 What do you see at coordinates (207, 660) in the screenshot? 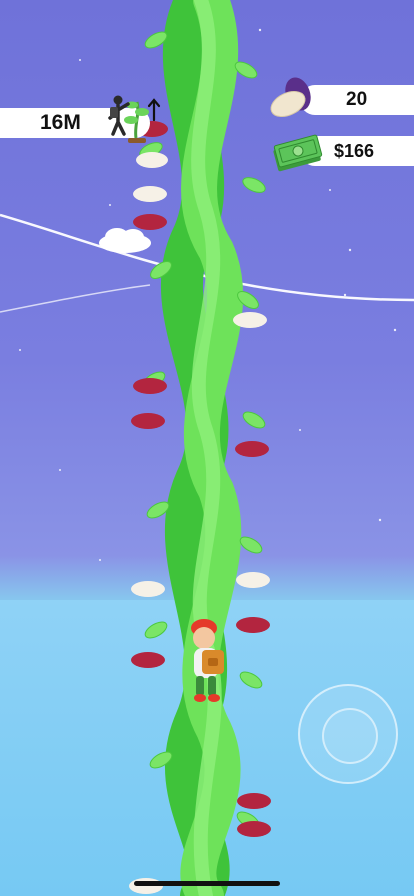
I see `climber-character` at bounding box center [207, 660].